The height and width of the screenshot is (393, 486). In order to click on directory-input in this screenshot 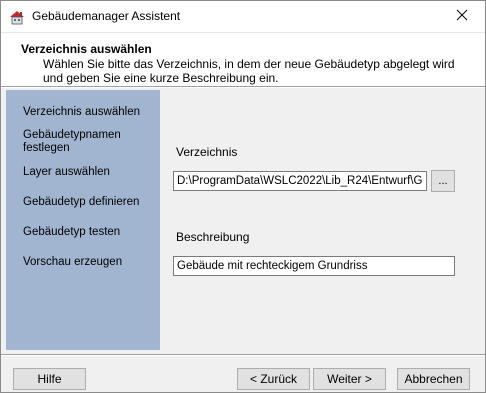, I will do `click(300, 181)`.